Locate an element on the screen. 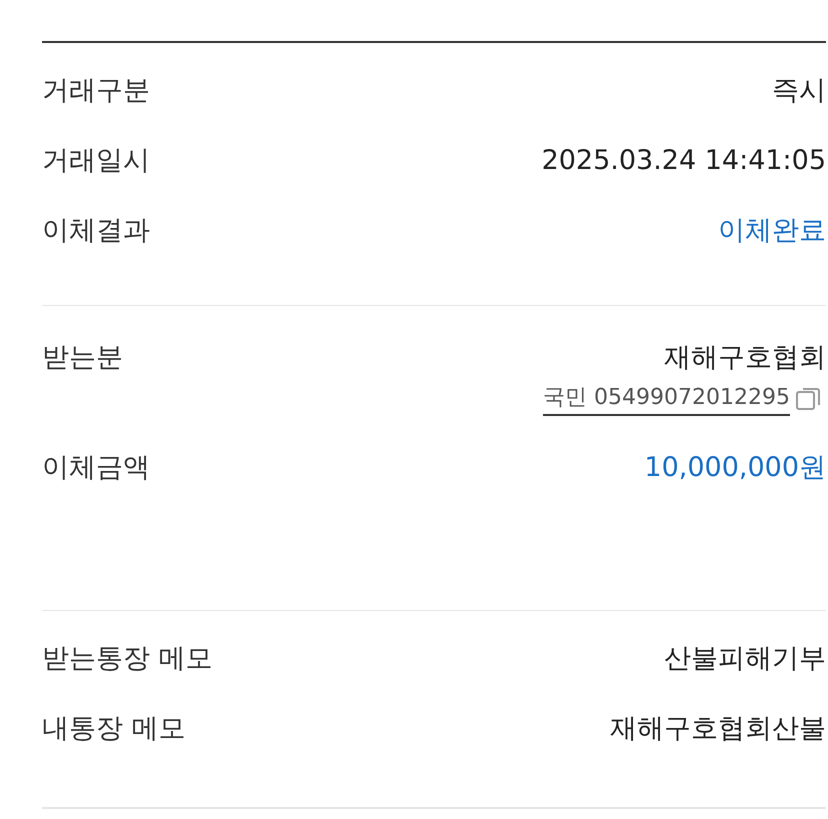  field-value: 즉시 is located at coordinates (799, 91).